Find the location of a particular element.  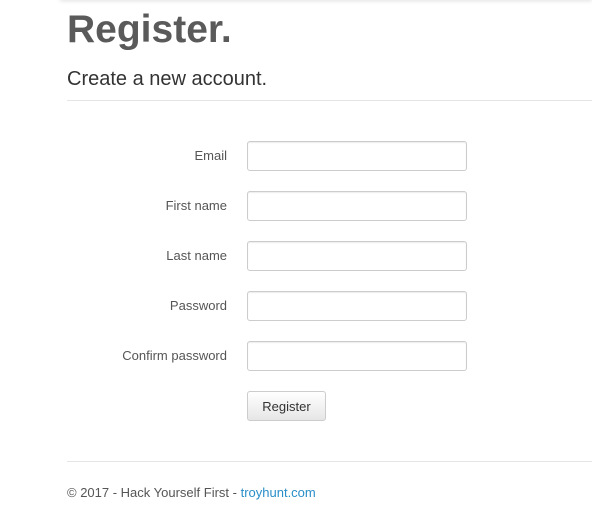

troyhunt-link: troyhunt.com is located at coordinates (278, 492).